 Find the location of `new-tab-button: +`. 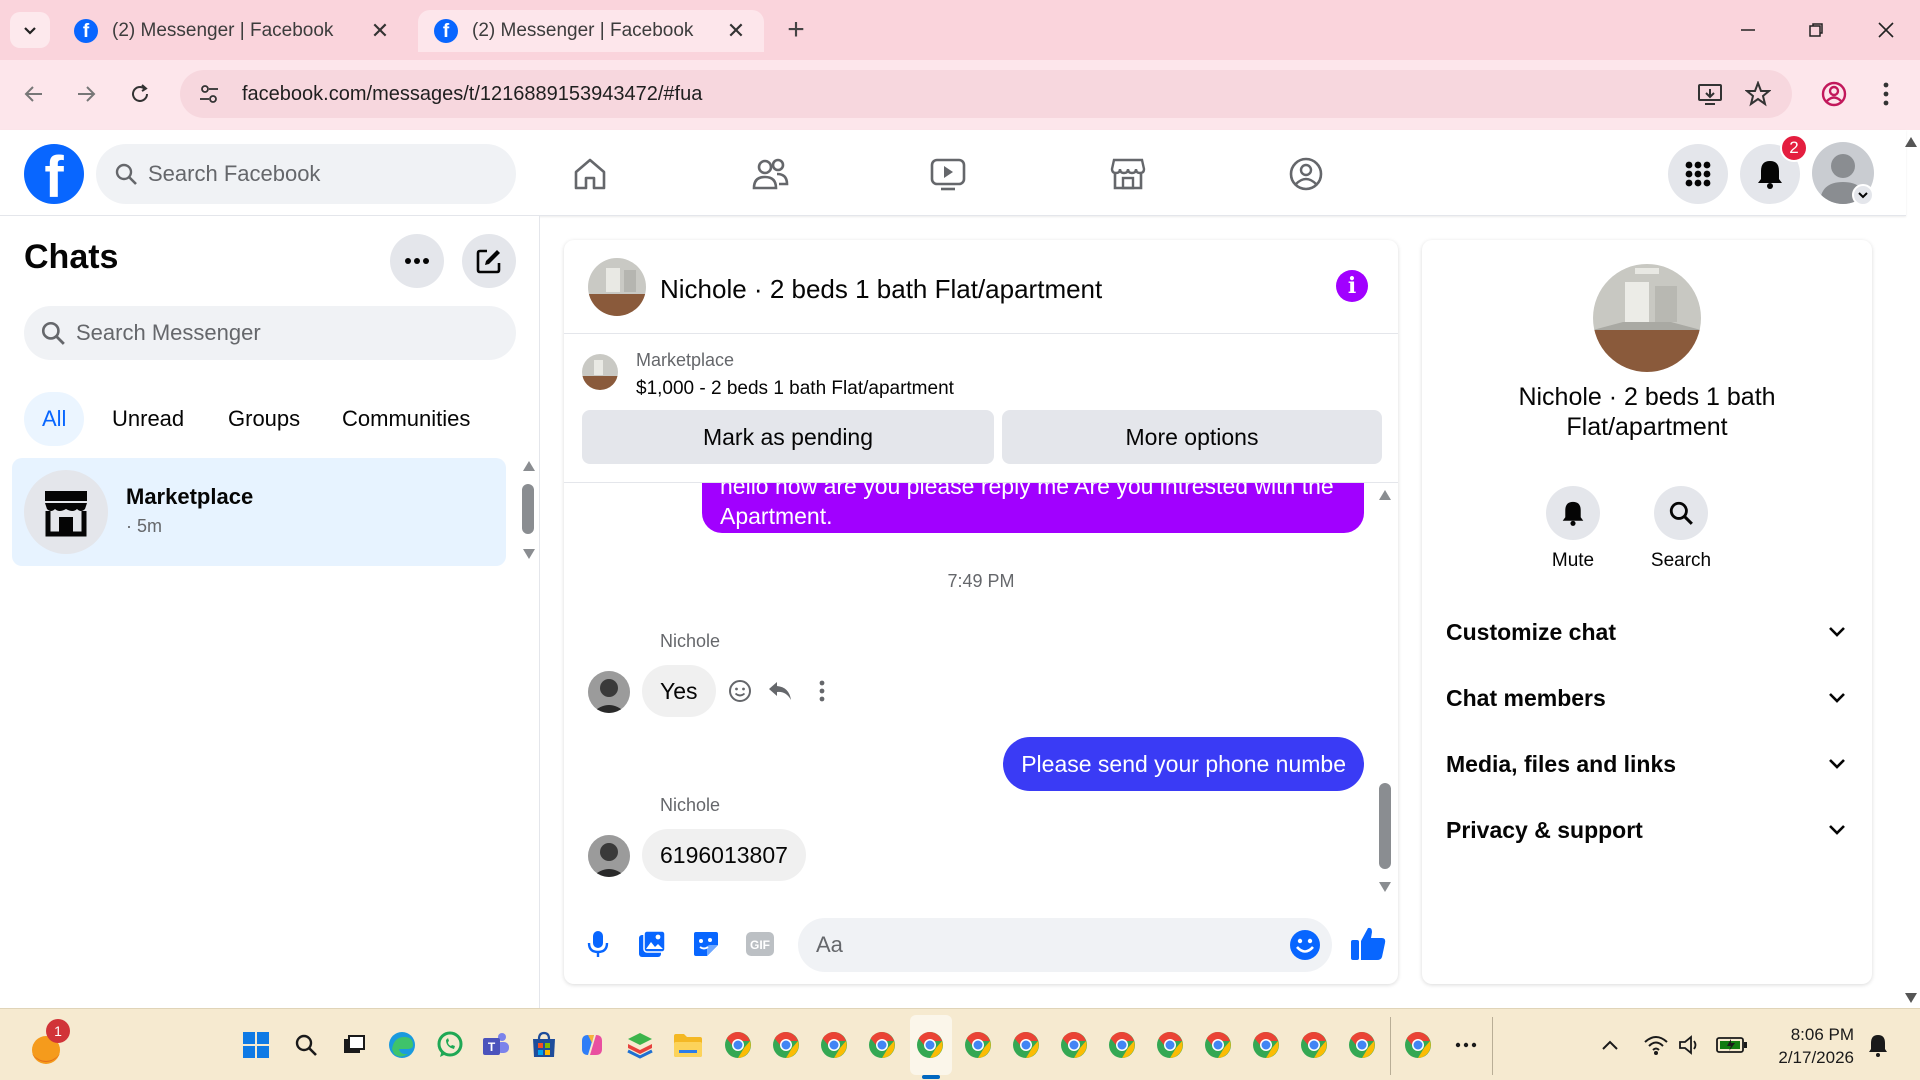

new-tab-button: + is located at coordinates (796, 29).